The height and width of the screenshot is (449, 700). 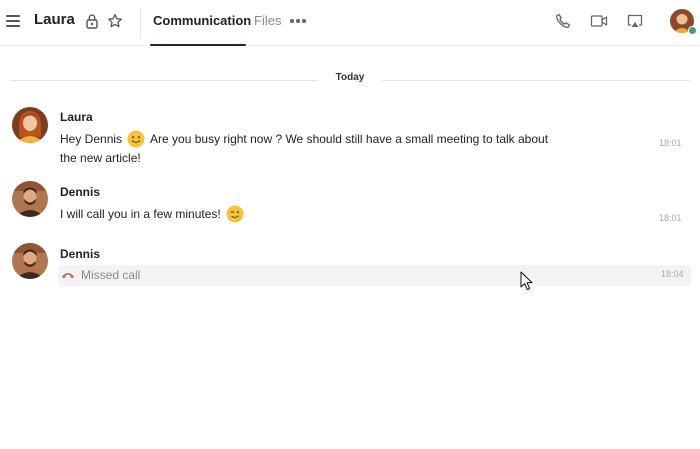 What do you see at coordinates (563, 21) in the screenshot?
I see `phone-icon` at bounding box center [563, 21].